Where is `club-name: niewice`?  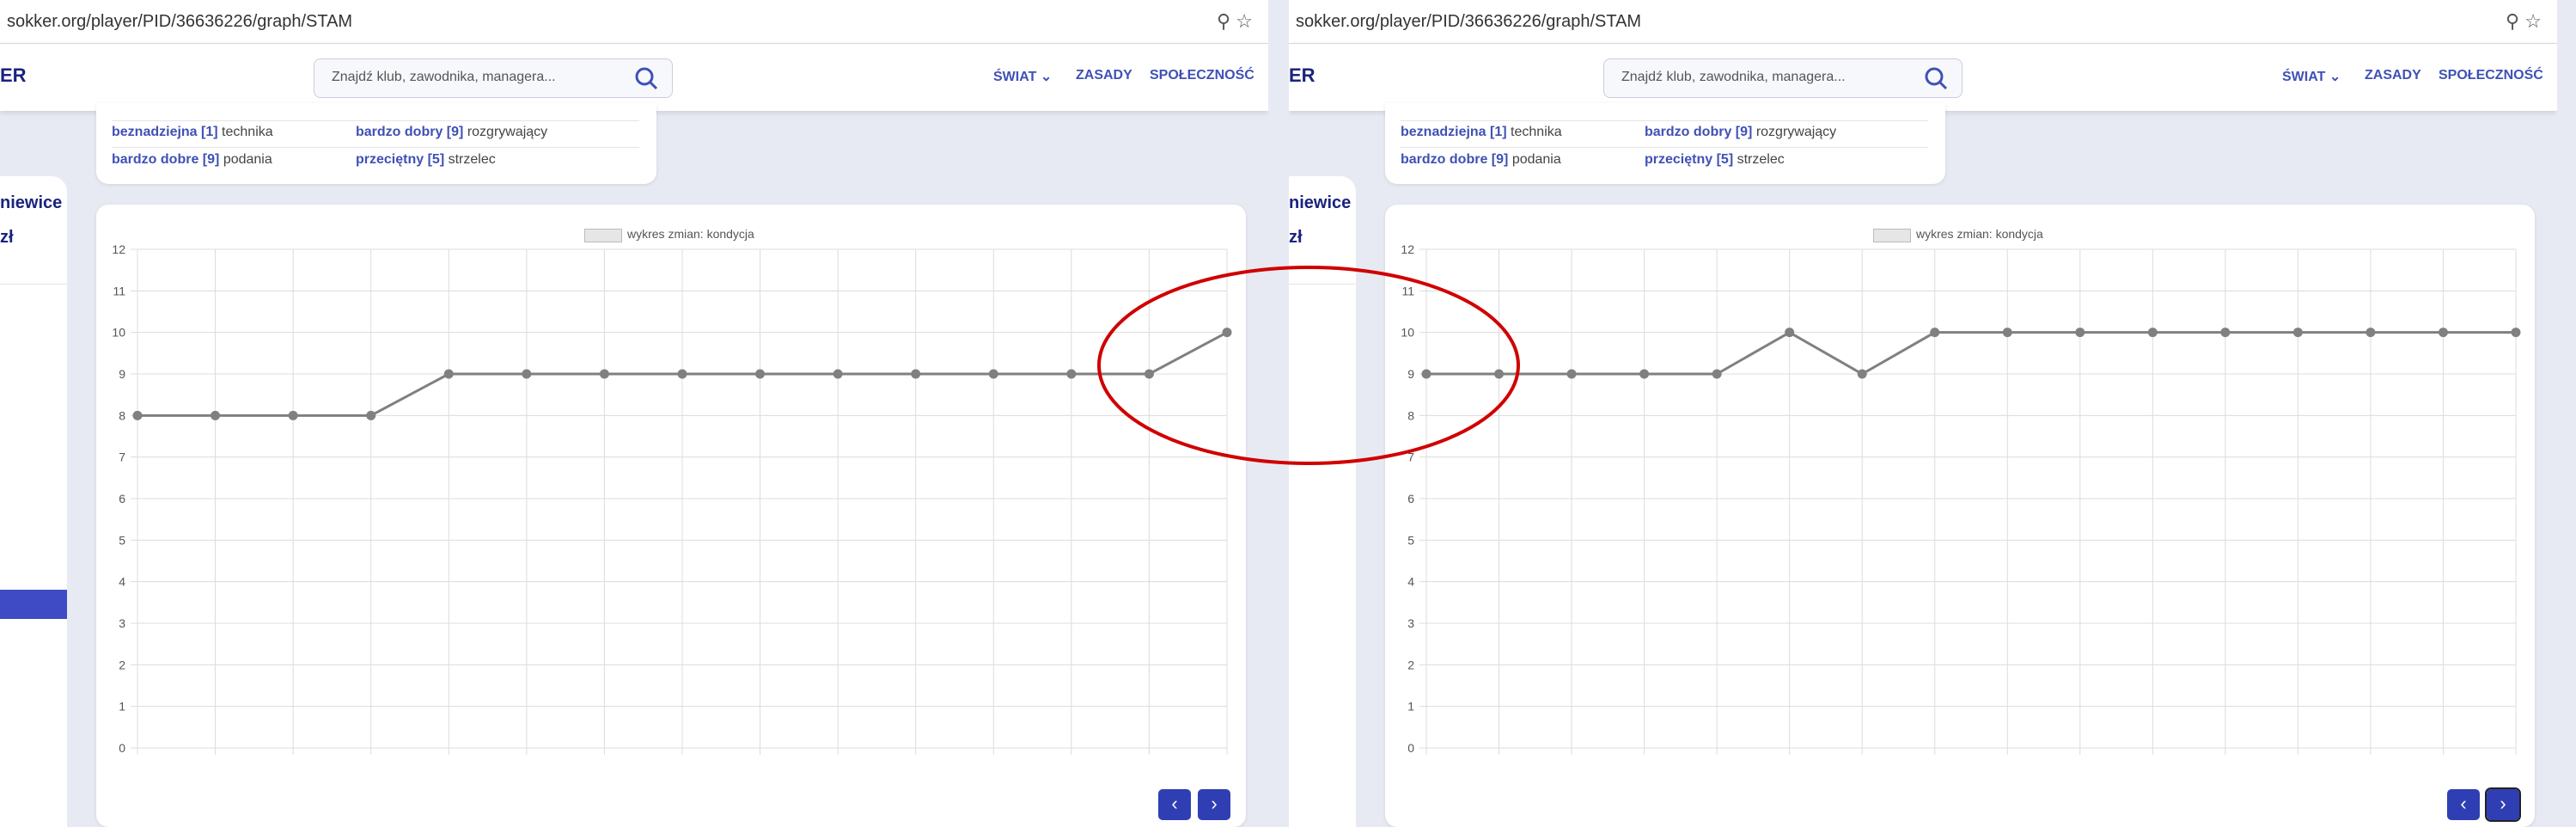
club-name: niewice is located at coordinates (1320, 202).